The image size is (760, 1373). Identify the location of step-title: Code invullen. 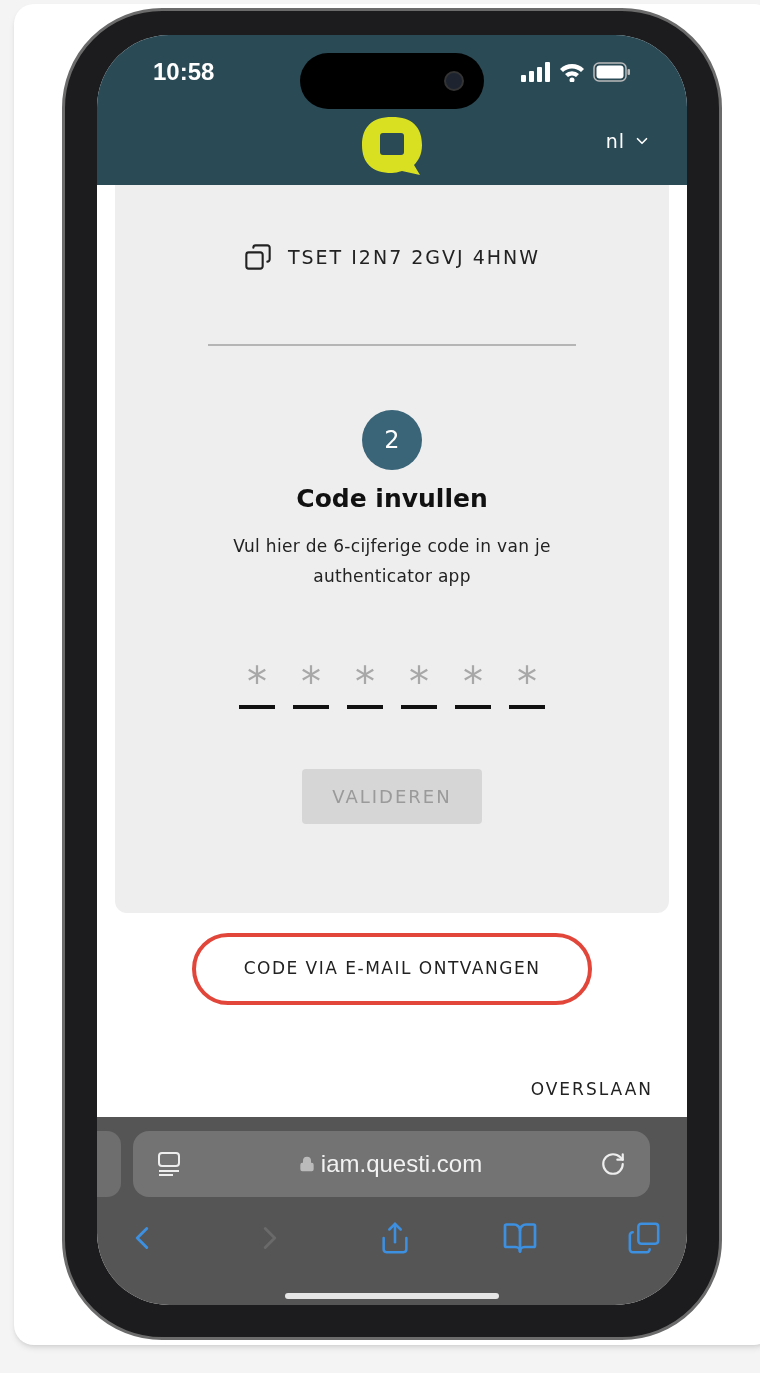
(392, 498).